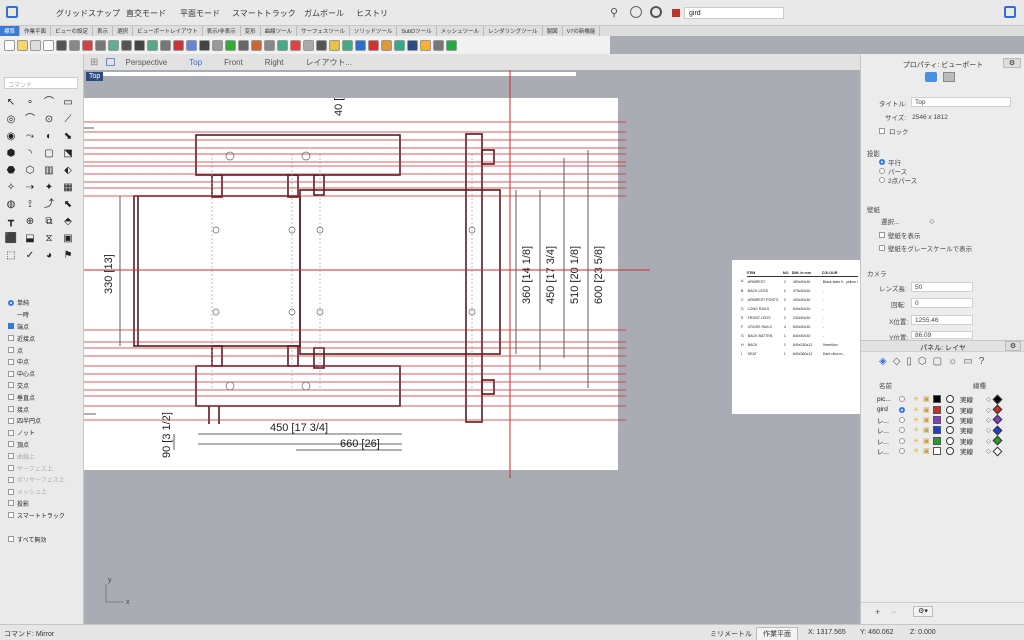 The height and width of the screenshot is (640, 1024). Describe the element at coordinates (1010, 12) in the screenshot. I see `panel-toggle-icon` at that location.